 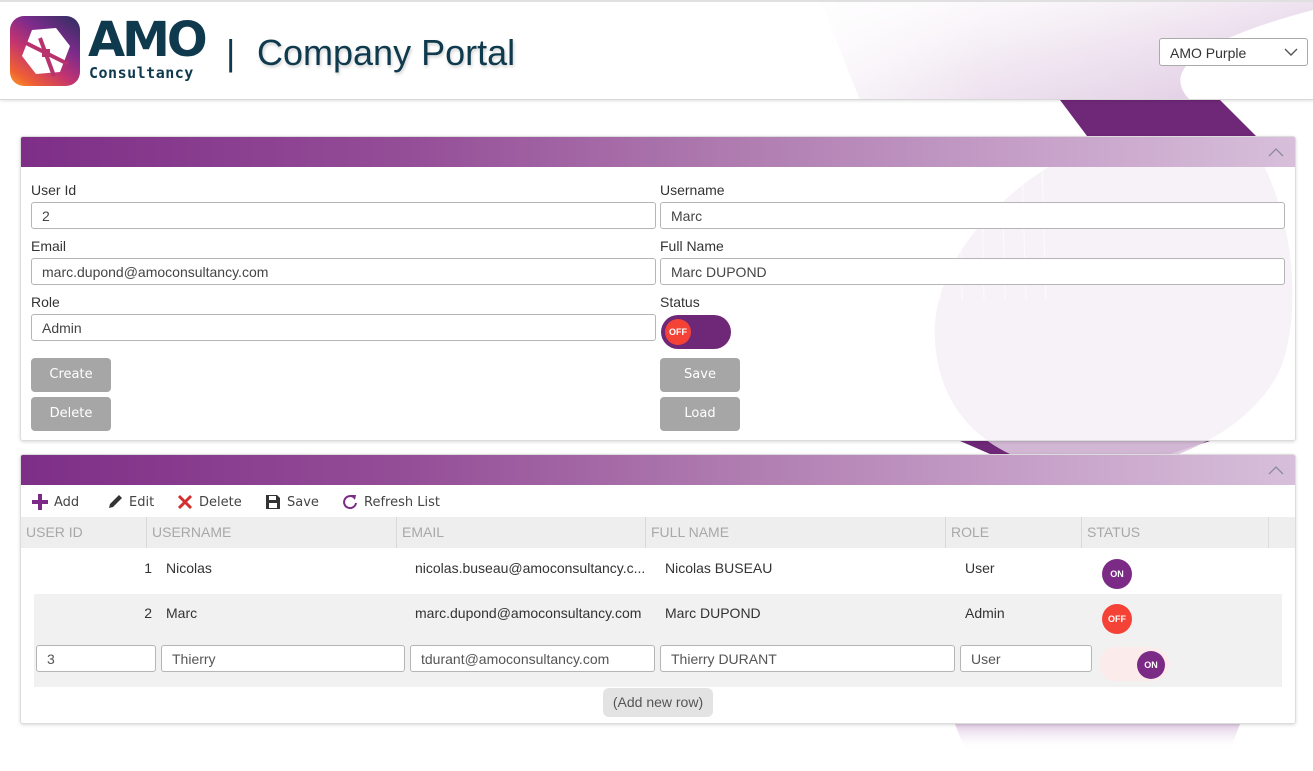 What do you see at coordinates (658, 702) in the screenshot?
I see `add-new-row-button: (Add new row)` at bounding box center [658, 702].